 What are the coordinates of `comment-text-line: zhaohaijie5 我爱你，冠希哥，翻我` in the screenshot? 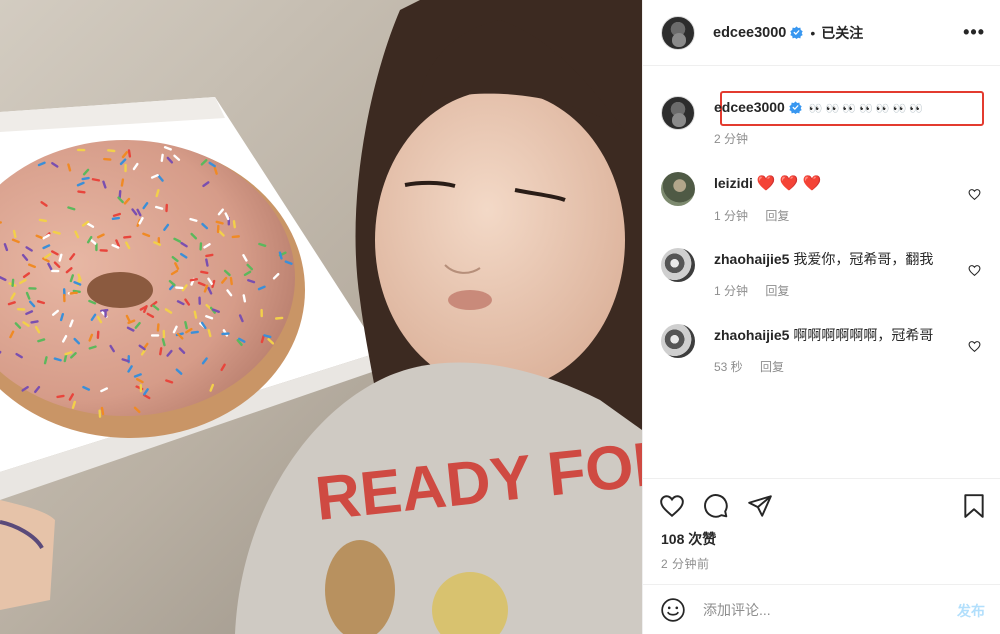 It's located at (841, 259).